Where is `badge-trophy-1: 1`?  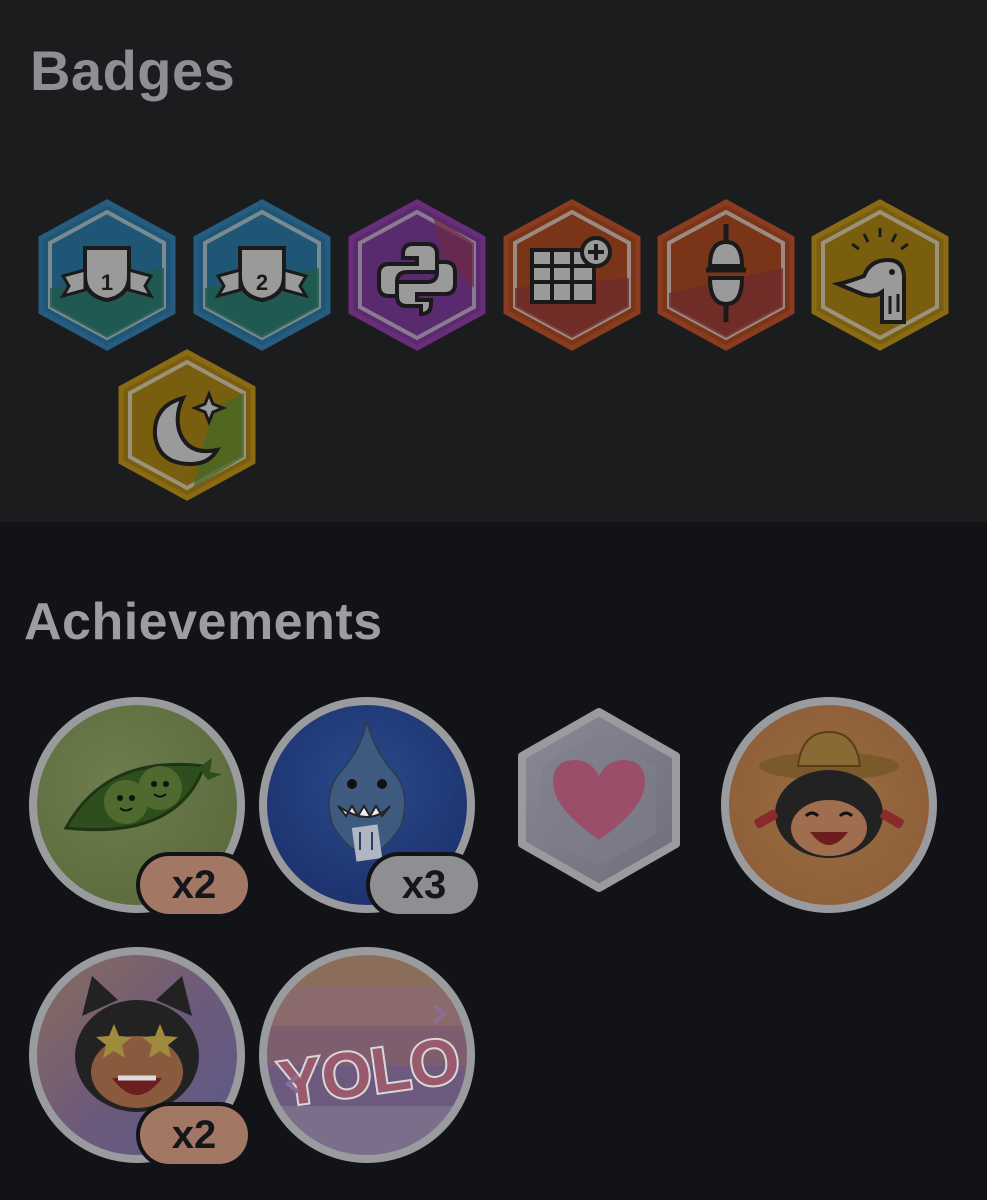 badge-trophy-1: 1 is located at coordinates (107, 275).